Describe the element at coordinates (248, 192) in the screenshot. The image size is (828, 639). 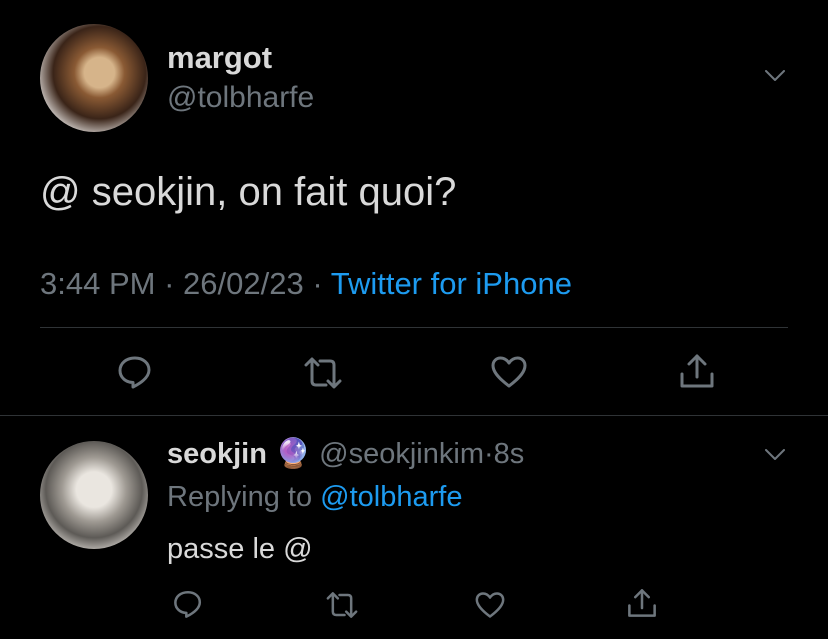
I see `tweet-text: @ seokjin, on fait quoi?` at that location.